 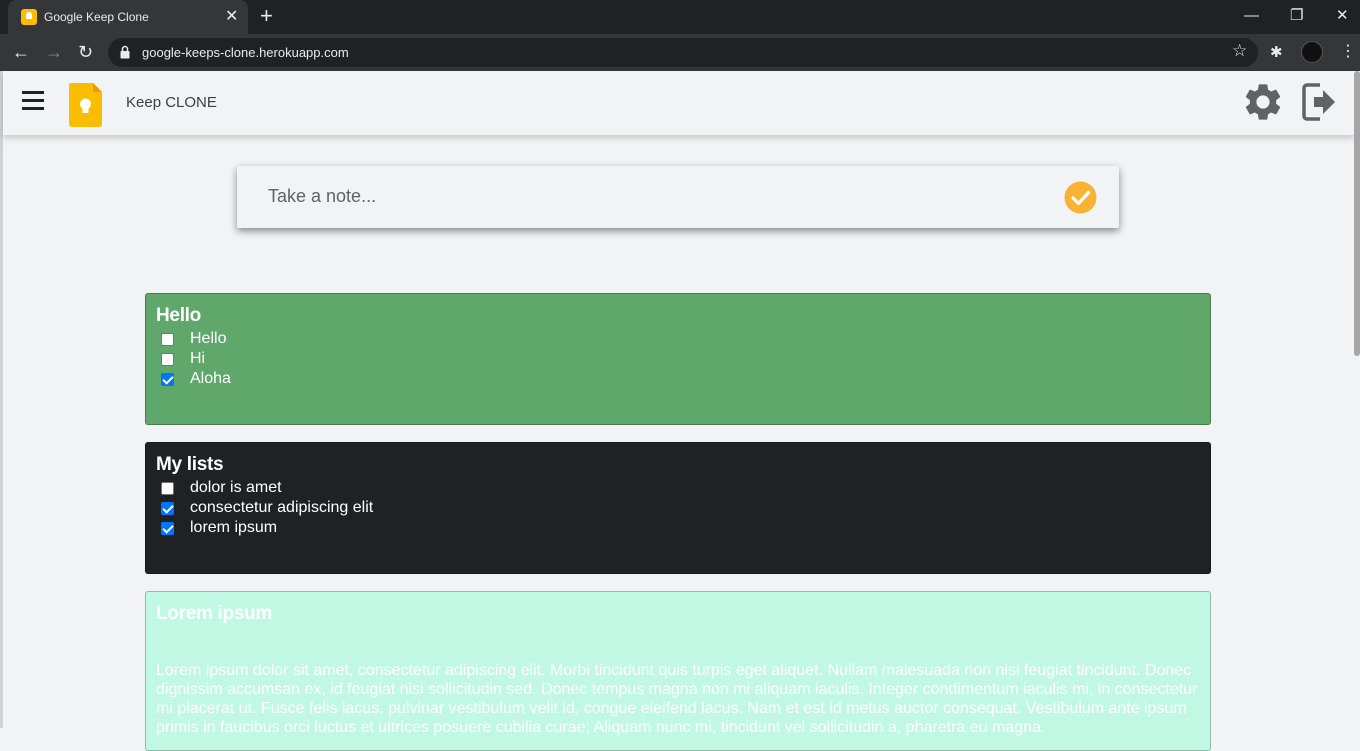 I want to click on app-header: Keep CLONE, so click(x=678, y=103).